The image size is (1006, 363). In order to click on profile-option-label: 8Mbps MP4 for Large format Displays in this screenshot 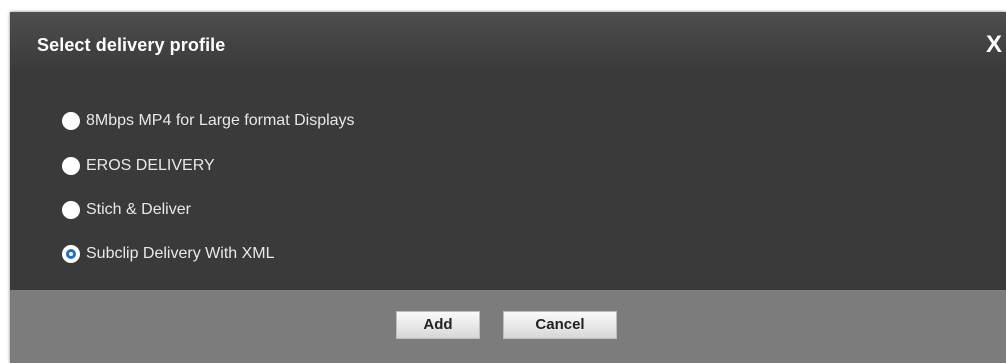, I will do `click(220, 120)`.